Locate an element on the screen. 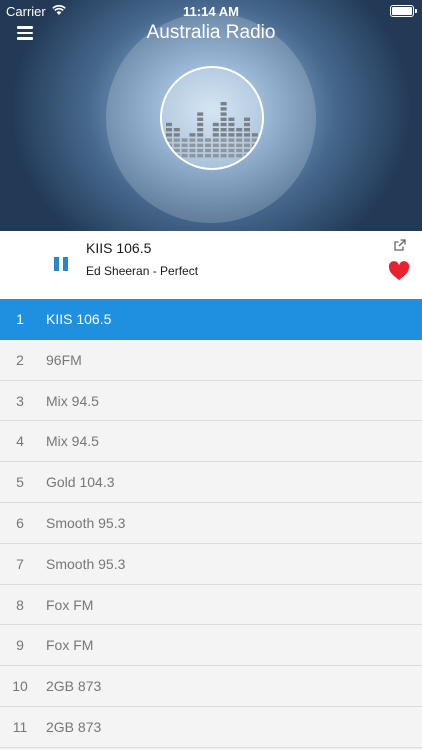 The height and width of the screenshot is (750, 422). station-number: 8 is located at coordinates (20, 604).